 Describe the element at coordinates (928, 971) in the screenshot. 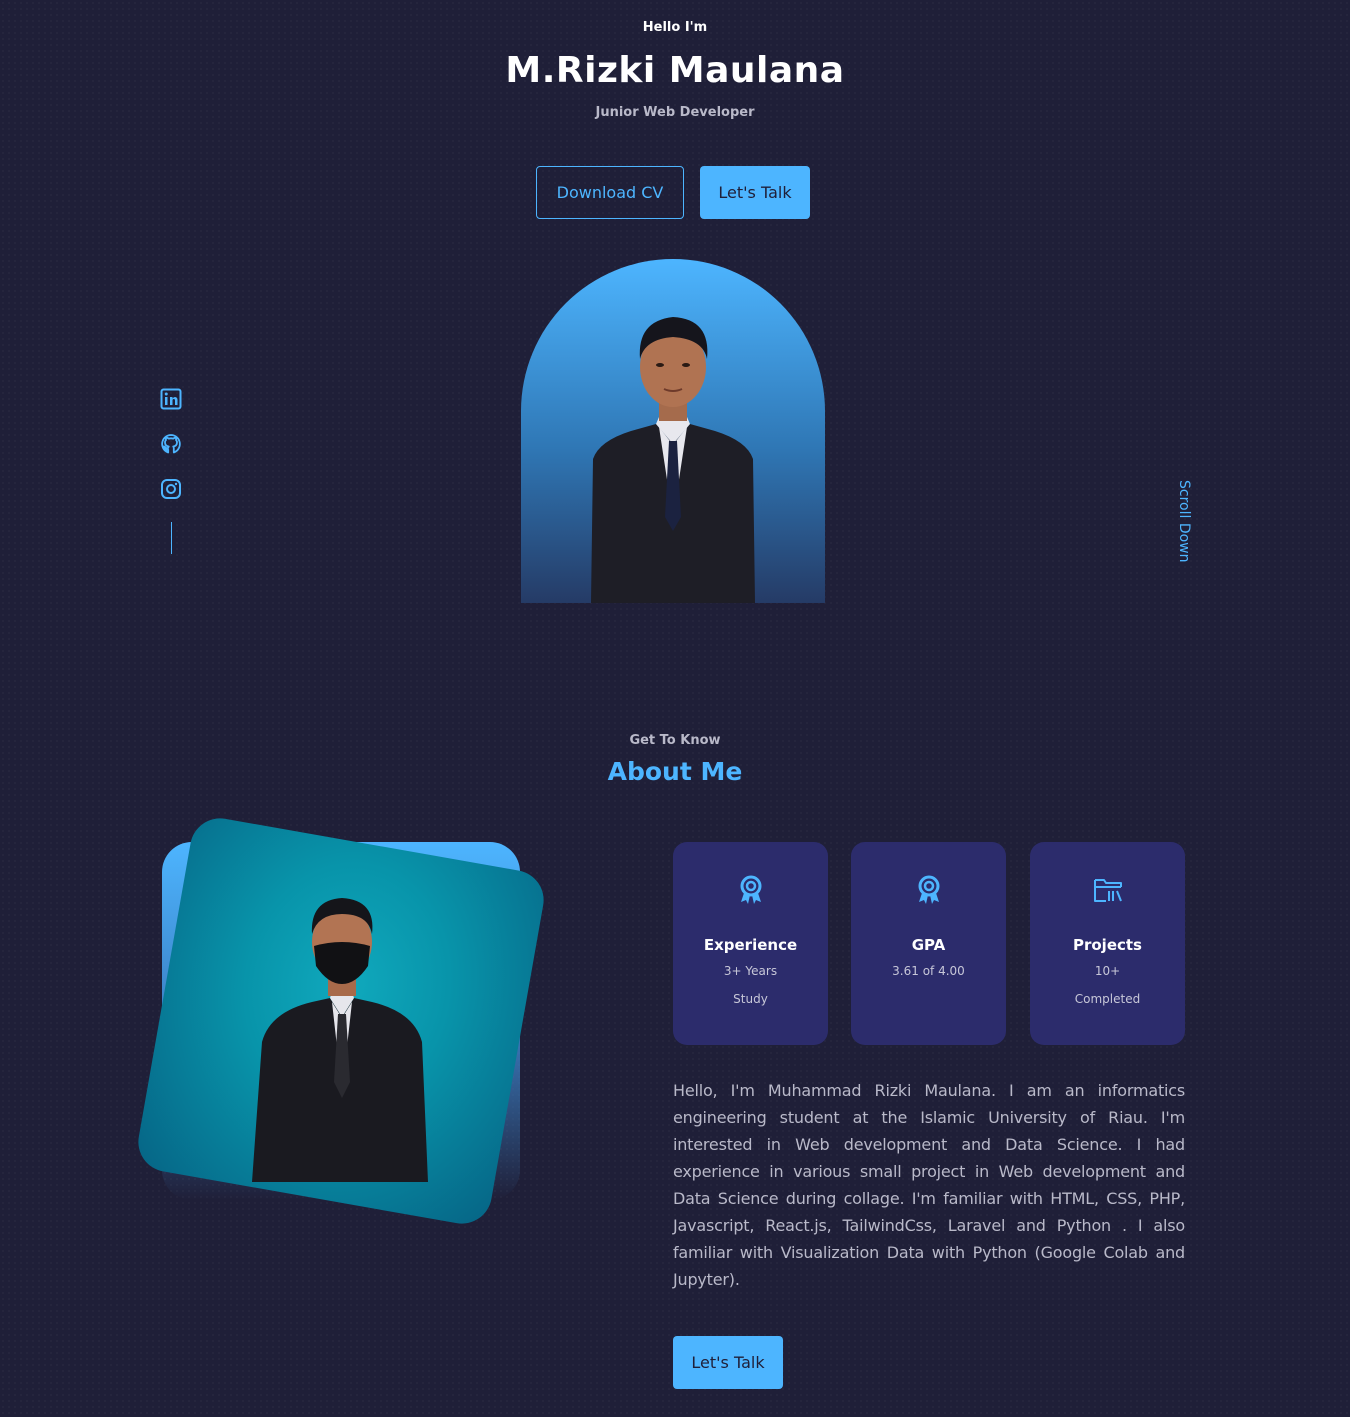

I see `card-value: 3.61 of 4.00` at that location.